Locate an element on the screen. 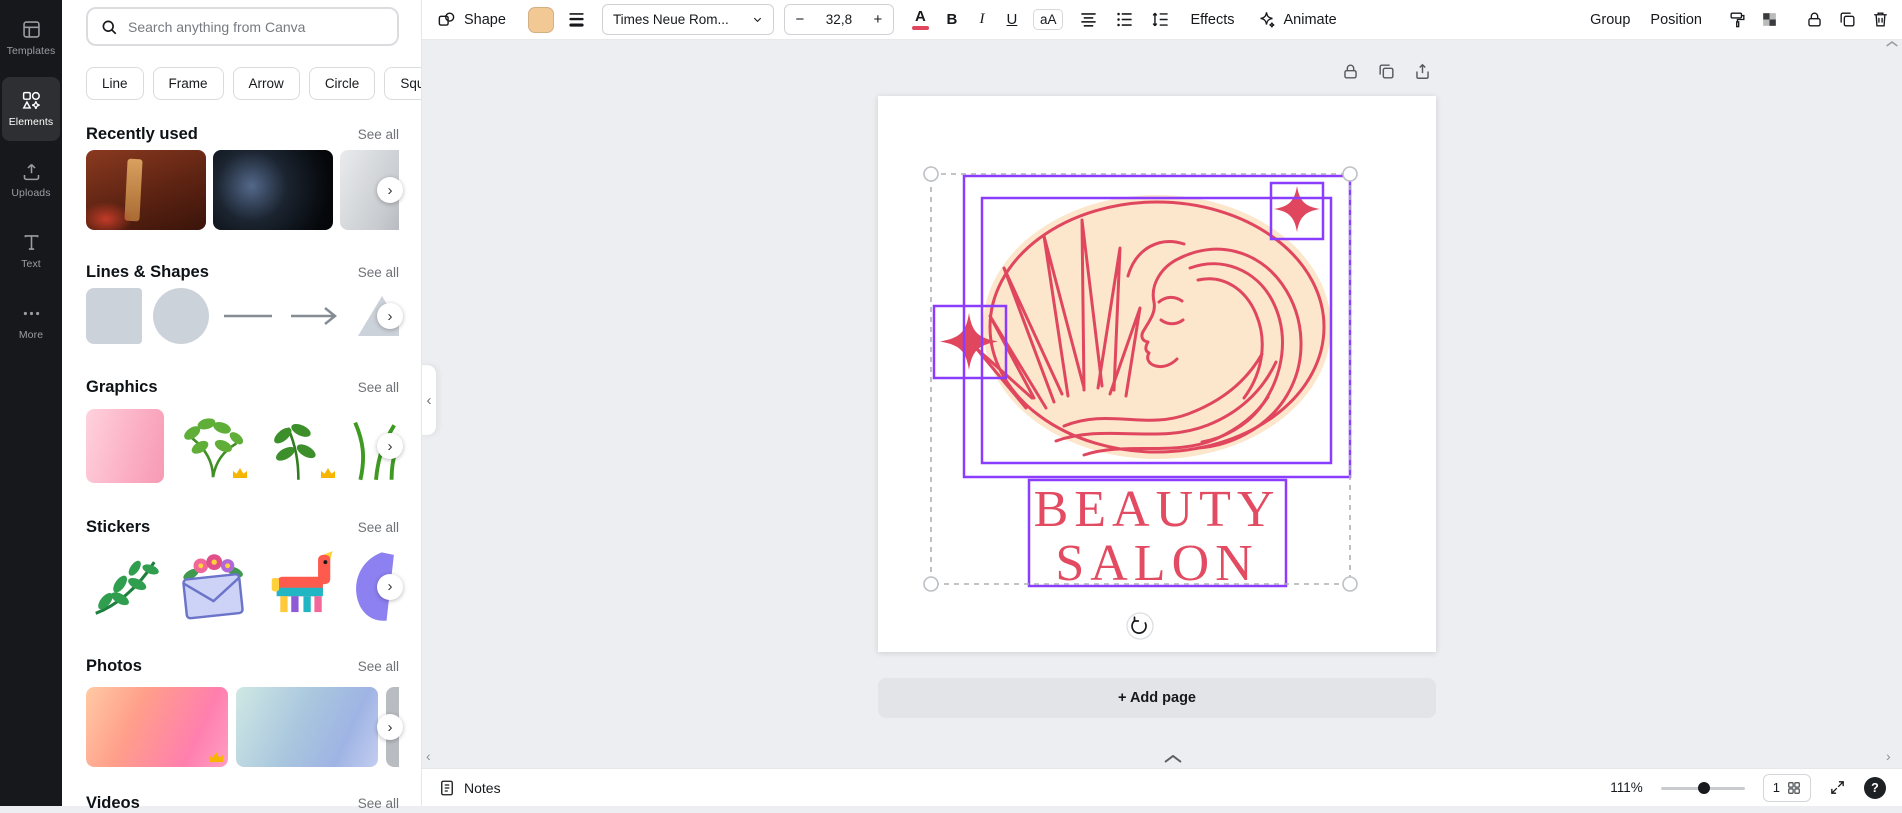  italic-button: I is located at coordinates (982, 19).